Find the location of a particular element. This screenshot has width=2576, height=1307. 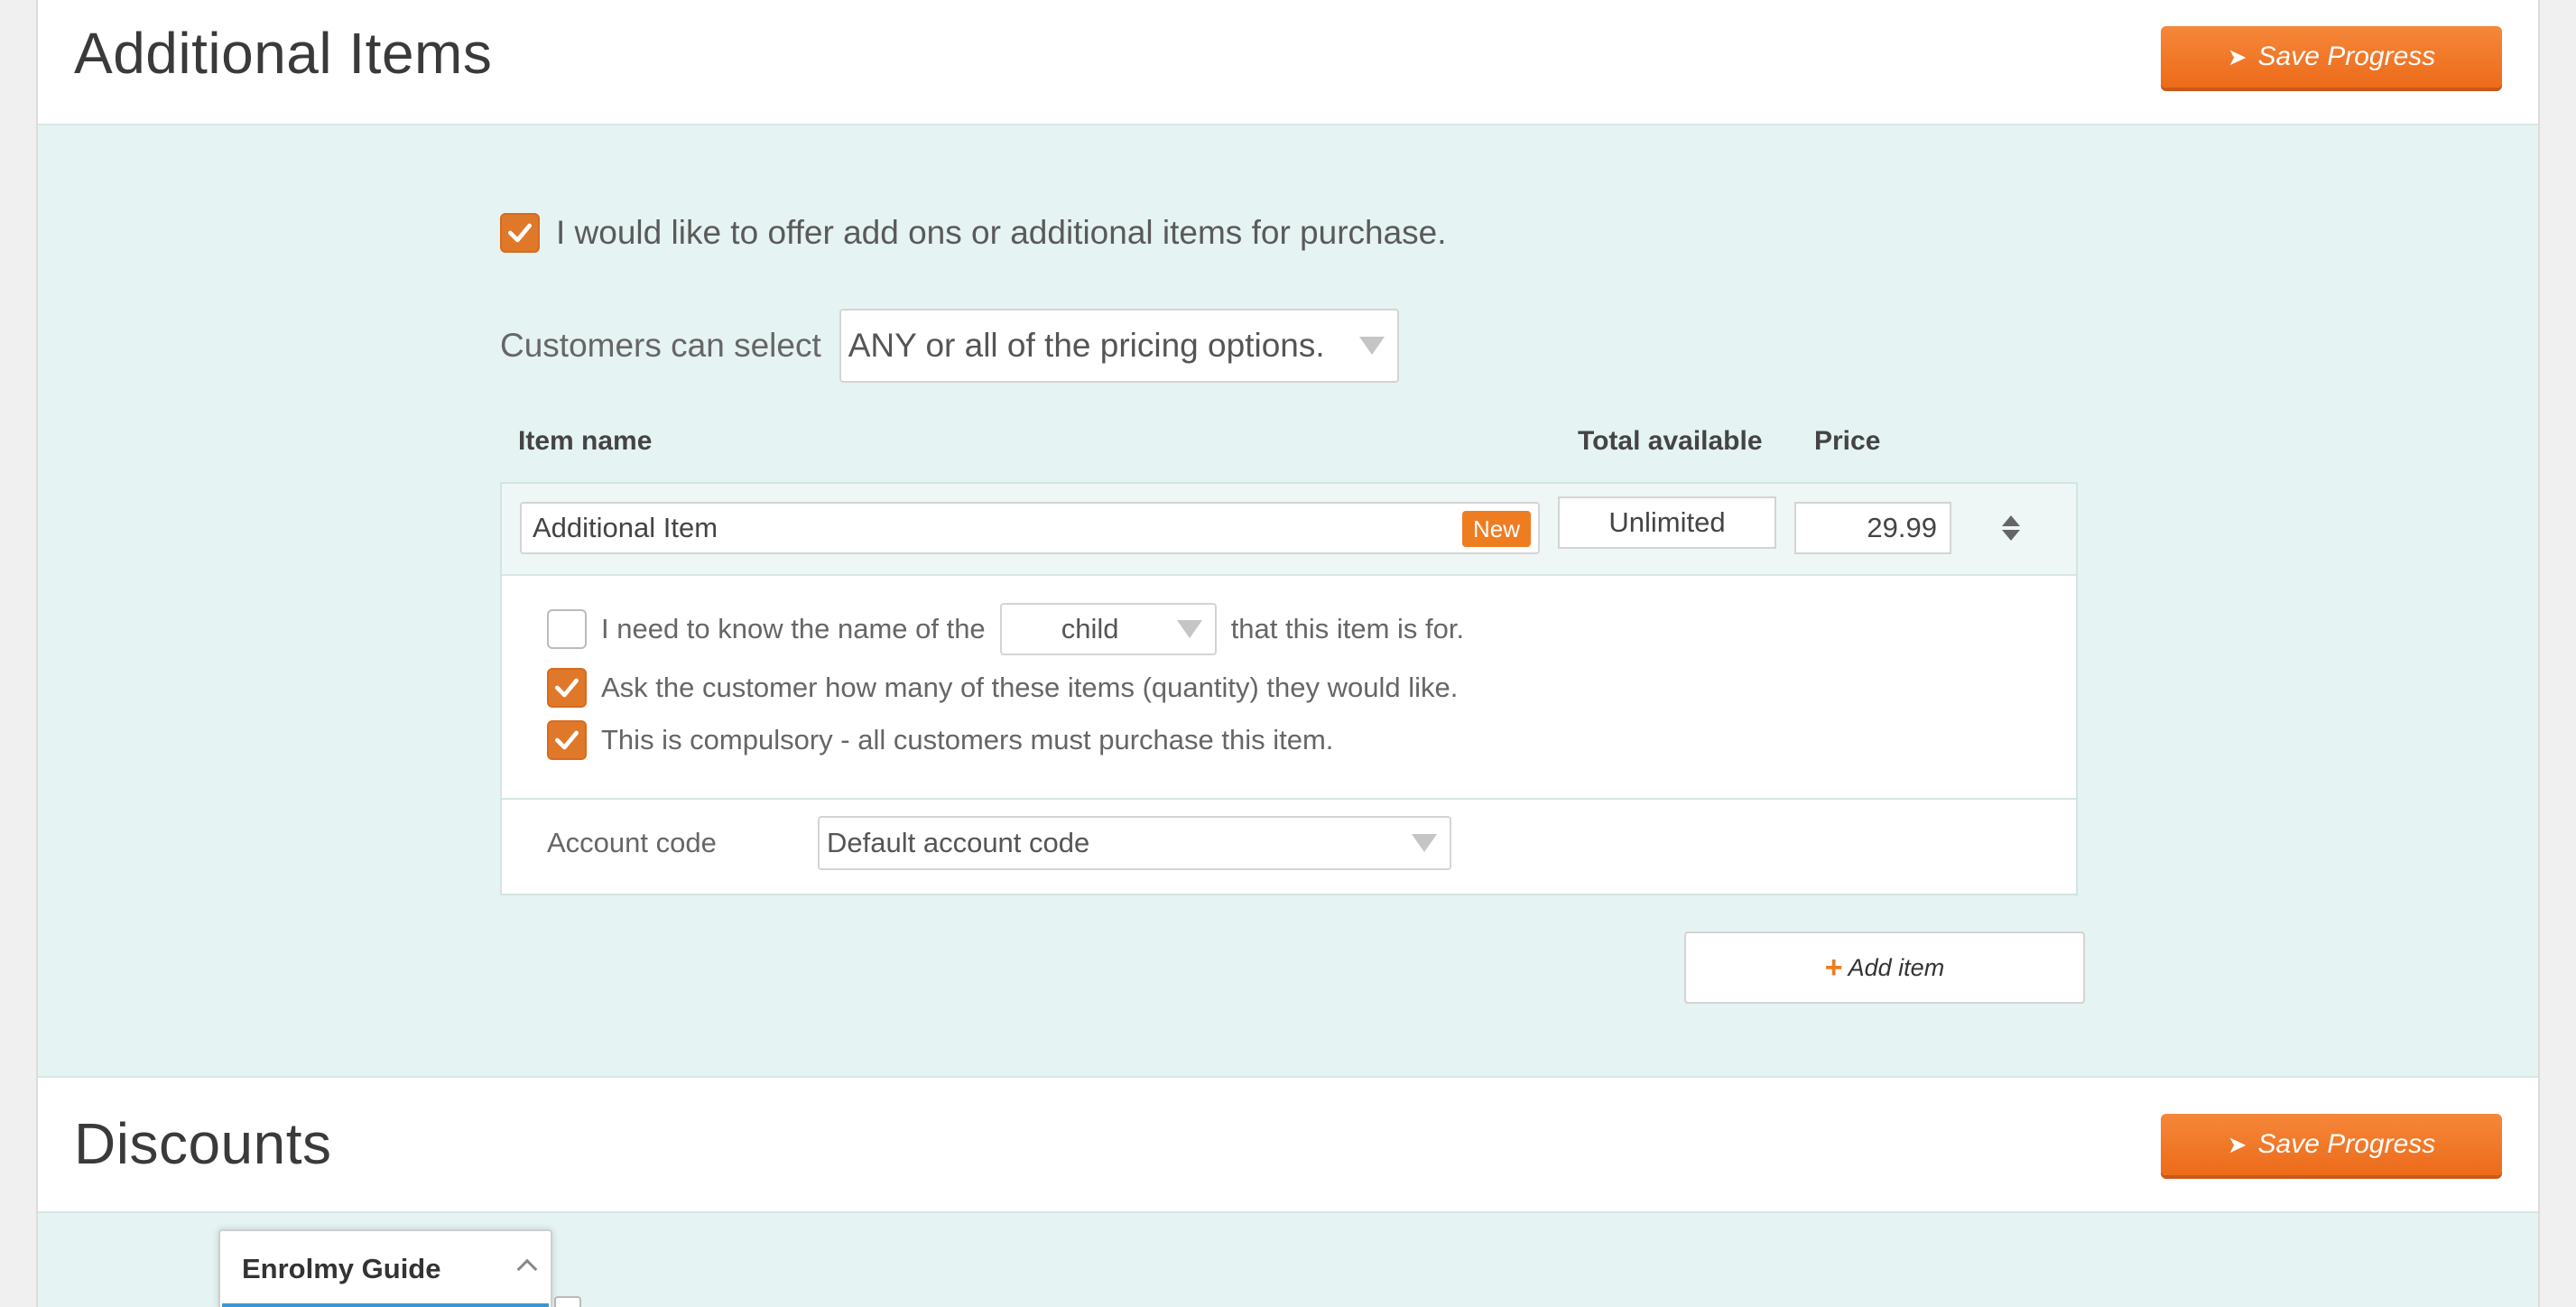

chevron-up-icon is located at coordinates (527, 1269).